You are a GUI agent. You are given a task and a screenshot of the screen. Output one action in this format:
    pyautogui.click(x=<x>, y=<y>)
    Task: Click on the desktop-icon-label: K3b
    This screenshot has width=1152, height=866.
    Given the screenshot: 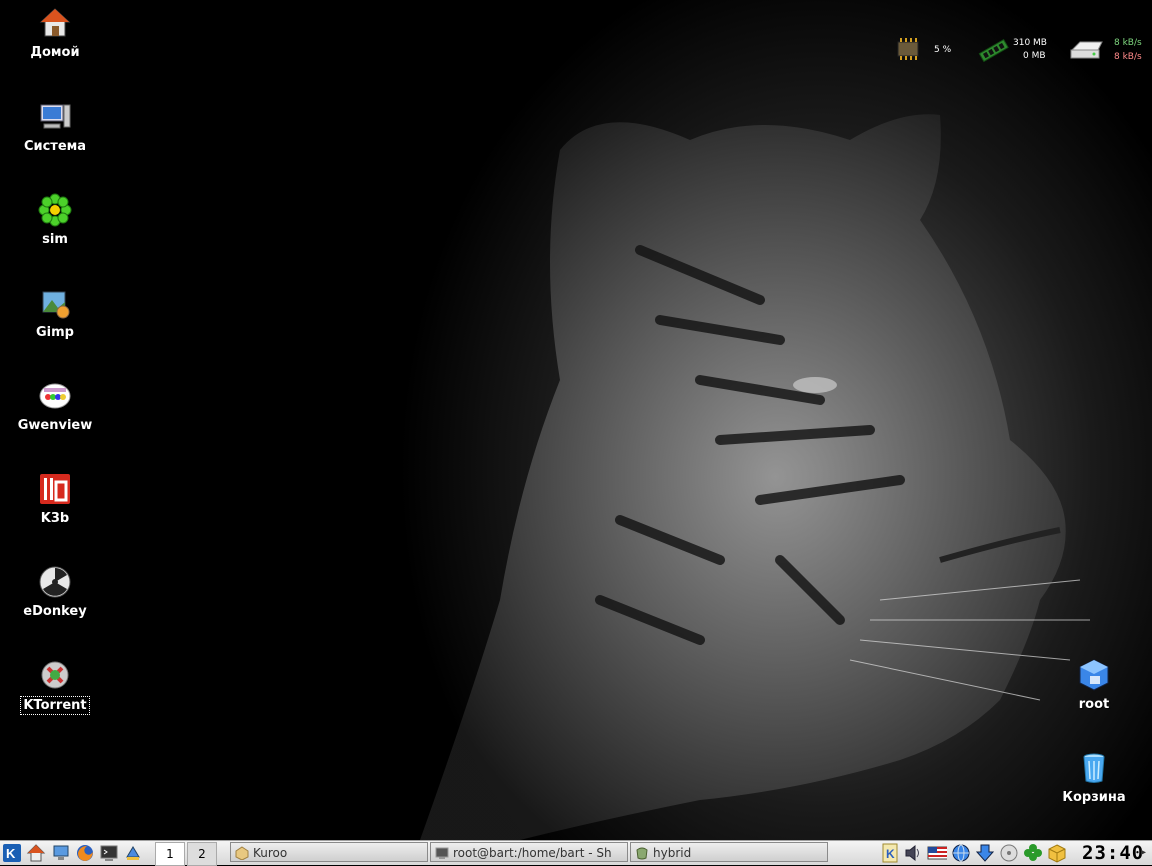 What is the action you would take?
    pyautogui.click(x=55, y=518)
    